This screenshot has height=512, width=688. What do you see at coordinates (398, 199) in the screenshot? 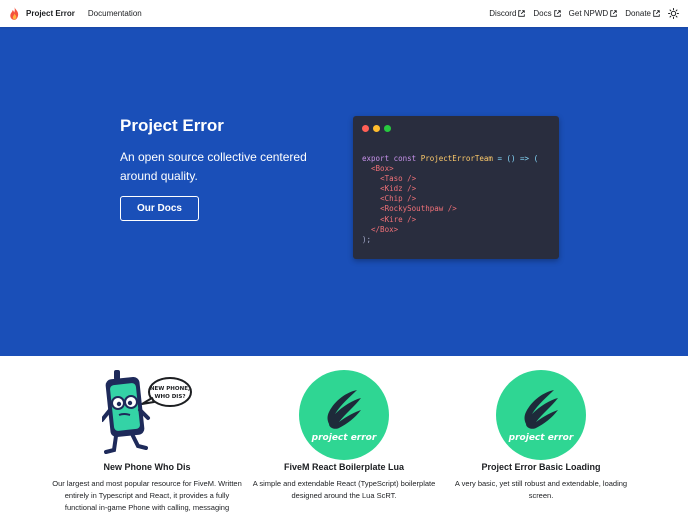
I see `code-tag: <Chip />` at bounding box center [398, 199].